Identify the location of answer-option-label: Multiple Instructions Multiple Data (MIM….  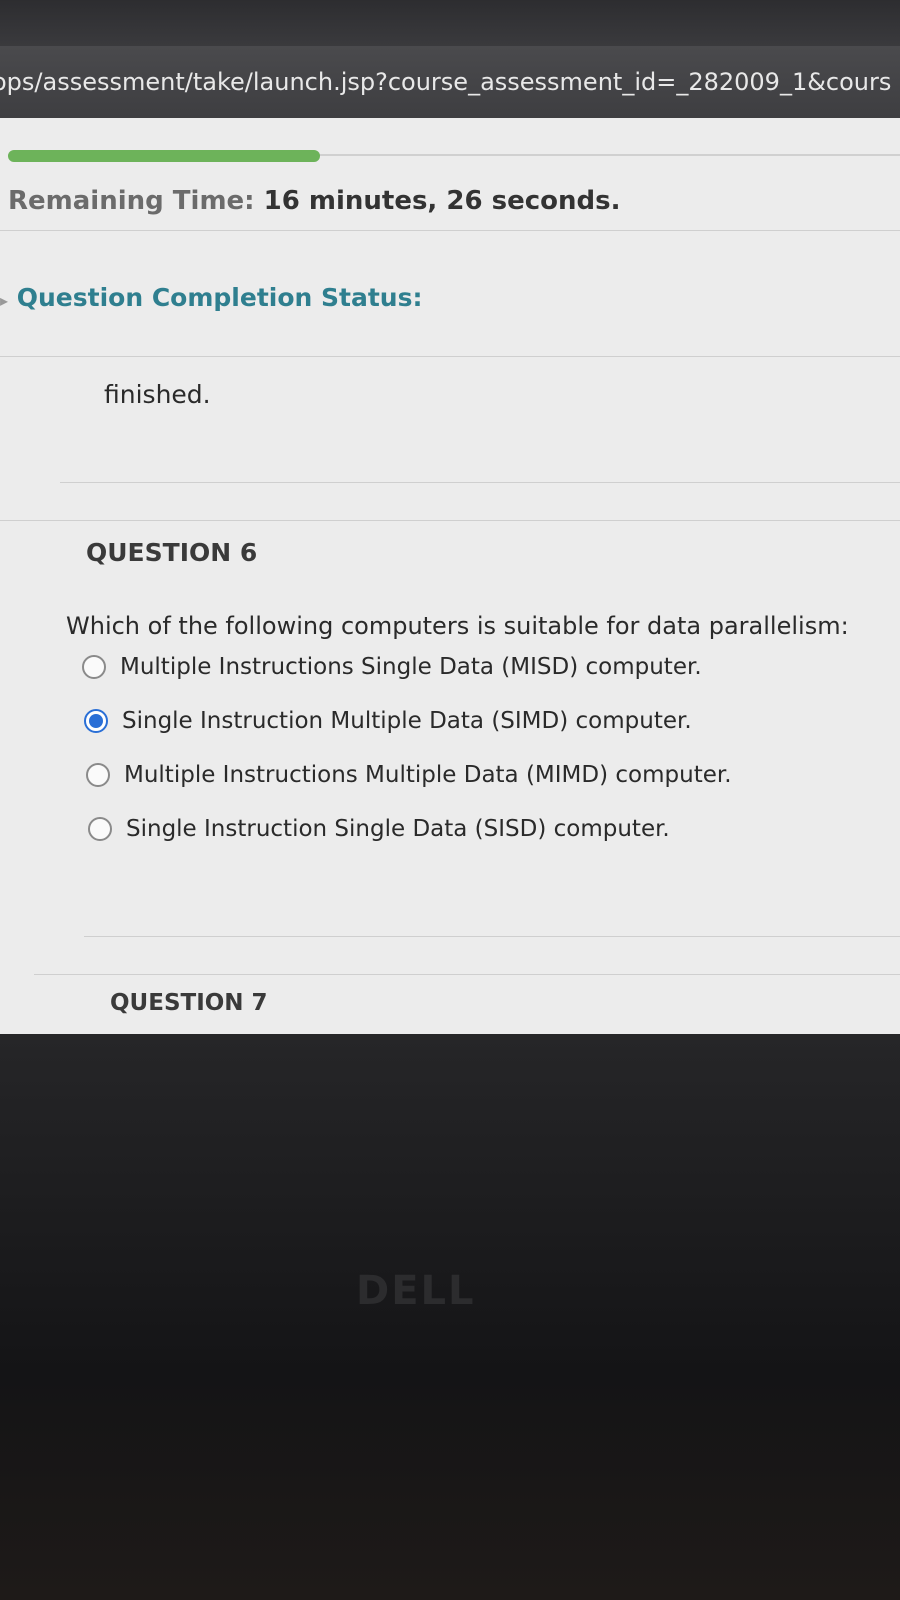
(428, 775).